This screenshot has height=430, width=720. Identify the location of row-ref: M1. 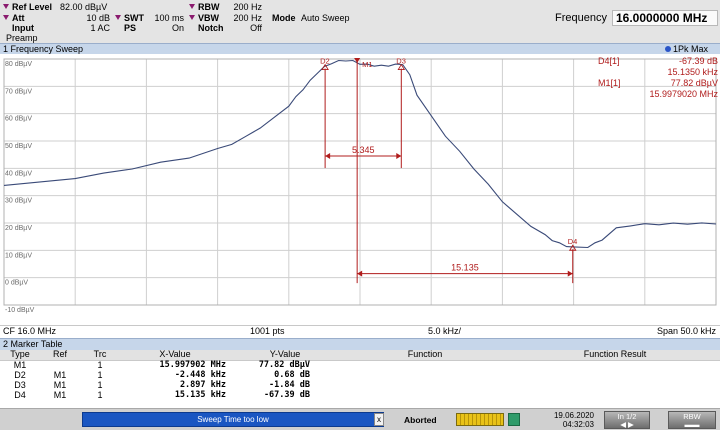
(60, 374).